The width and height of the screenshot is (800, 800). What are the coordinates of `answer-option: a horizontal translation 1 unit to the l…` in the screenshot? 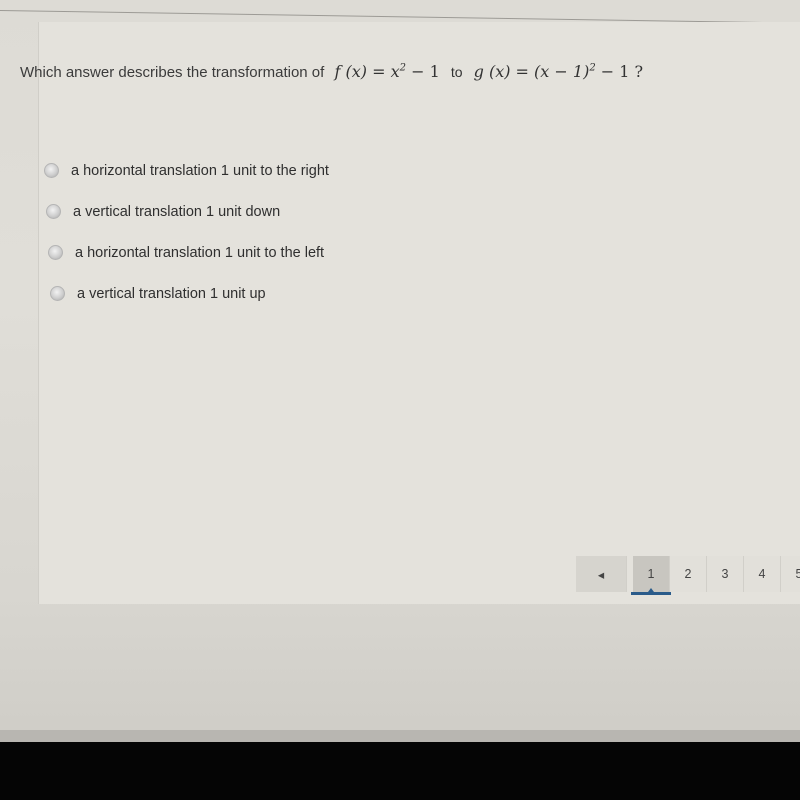 It's located at (188, 252).